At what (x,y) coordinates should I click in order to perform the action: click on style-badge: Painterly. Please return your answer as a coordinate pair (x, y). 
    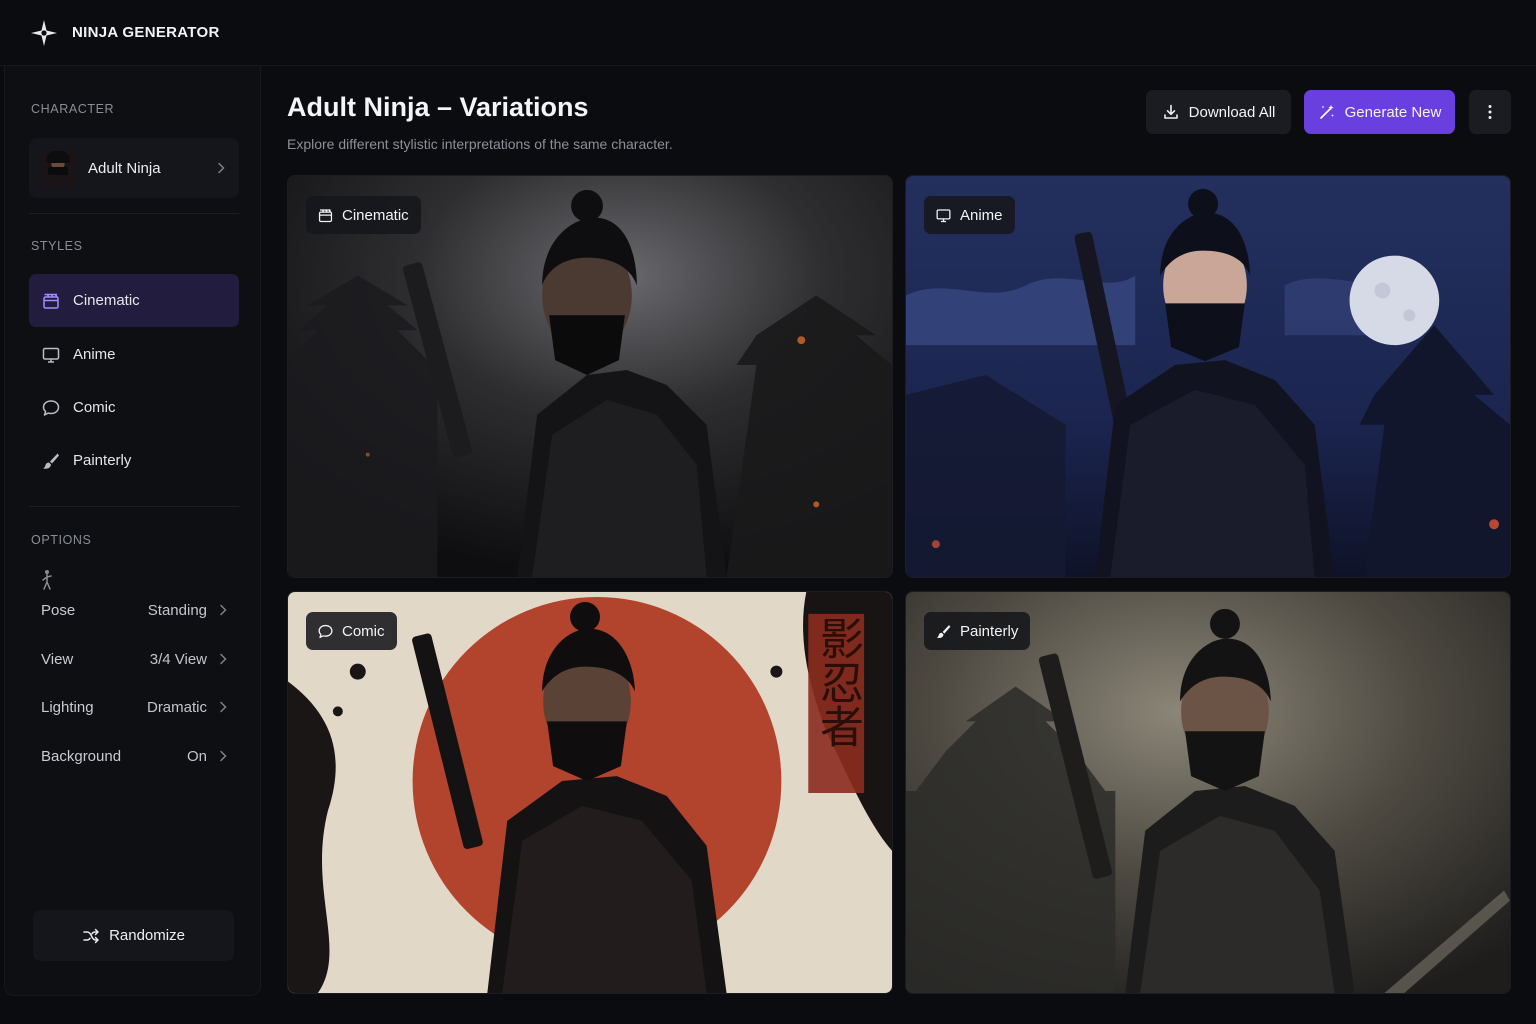
    Looking at the image, I should click on (977, 631).